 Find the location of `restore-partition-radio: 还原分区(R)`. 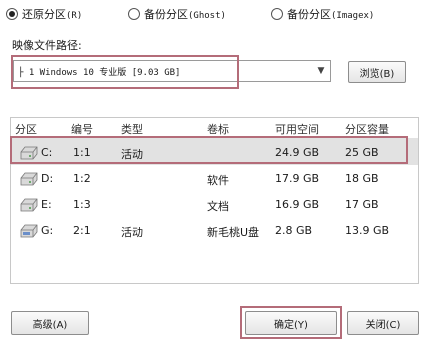

restore-partition-radio: 还原分区(R) is located at coordinates (44, 14).